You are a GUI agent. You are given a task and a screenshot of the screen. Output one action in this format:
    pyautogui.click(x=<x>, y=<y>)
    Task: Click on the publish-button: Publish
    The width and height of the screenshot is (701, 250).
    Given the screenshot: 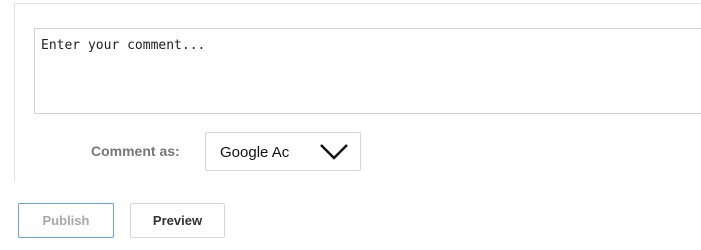 What is the action you would take?
    pyautogui.click(x=66, y=220)
    